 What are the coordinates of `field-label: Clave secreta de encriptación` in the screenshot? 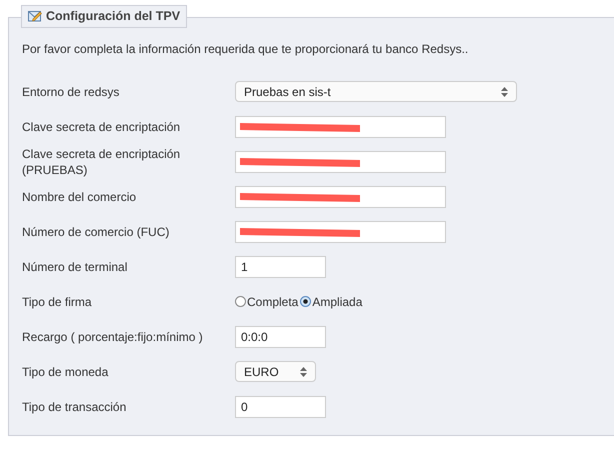 It's located at (102, 126).